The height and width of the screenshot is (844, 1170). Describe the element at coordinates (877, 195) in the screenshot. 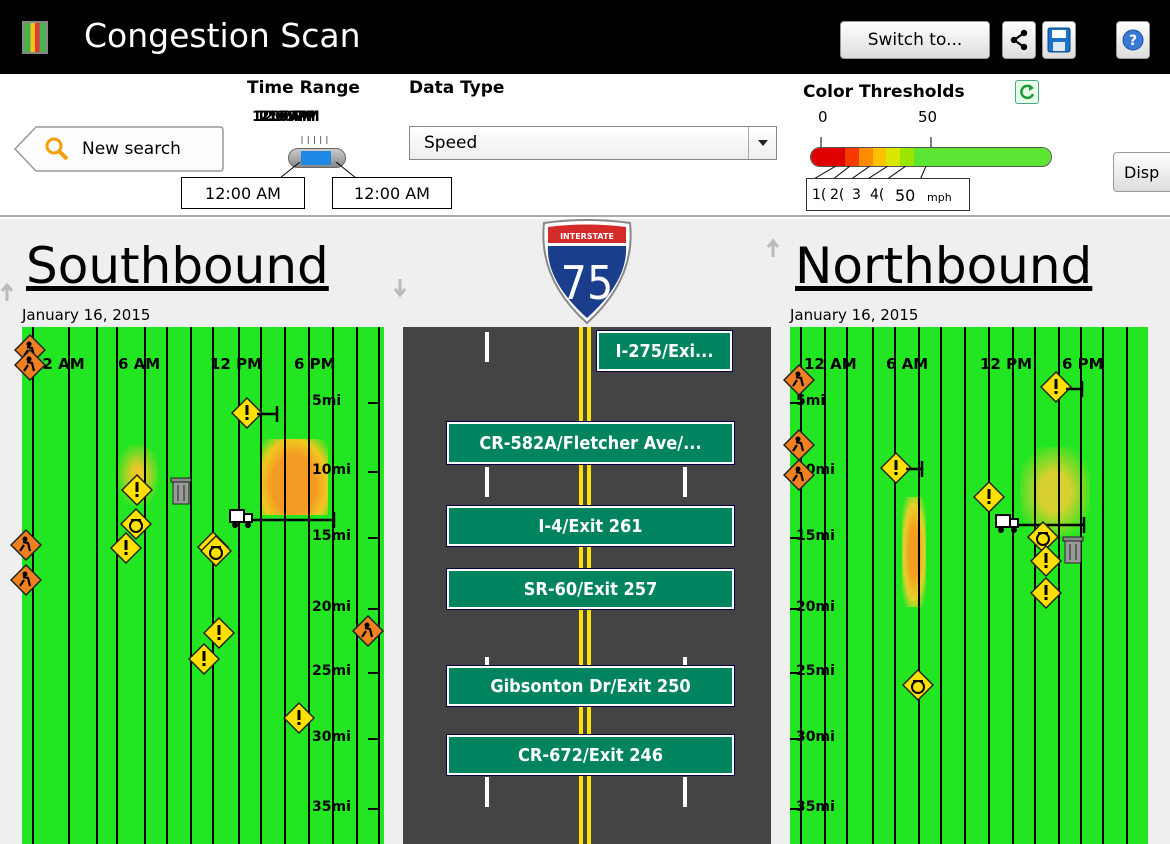

I see `threshold-box-4: 4(` at that location.